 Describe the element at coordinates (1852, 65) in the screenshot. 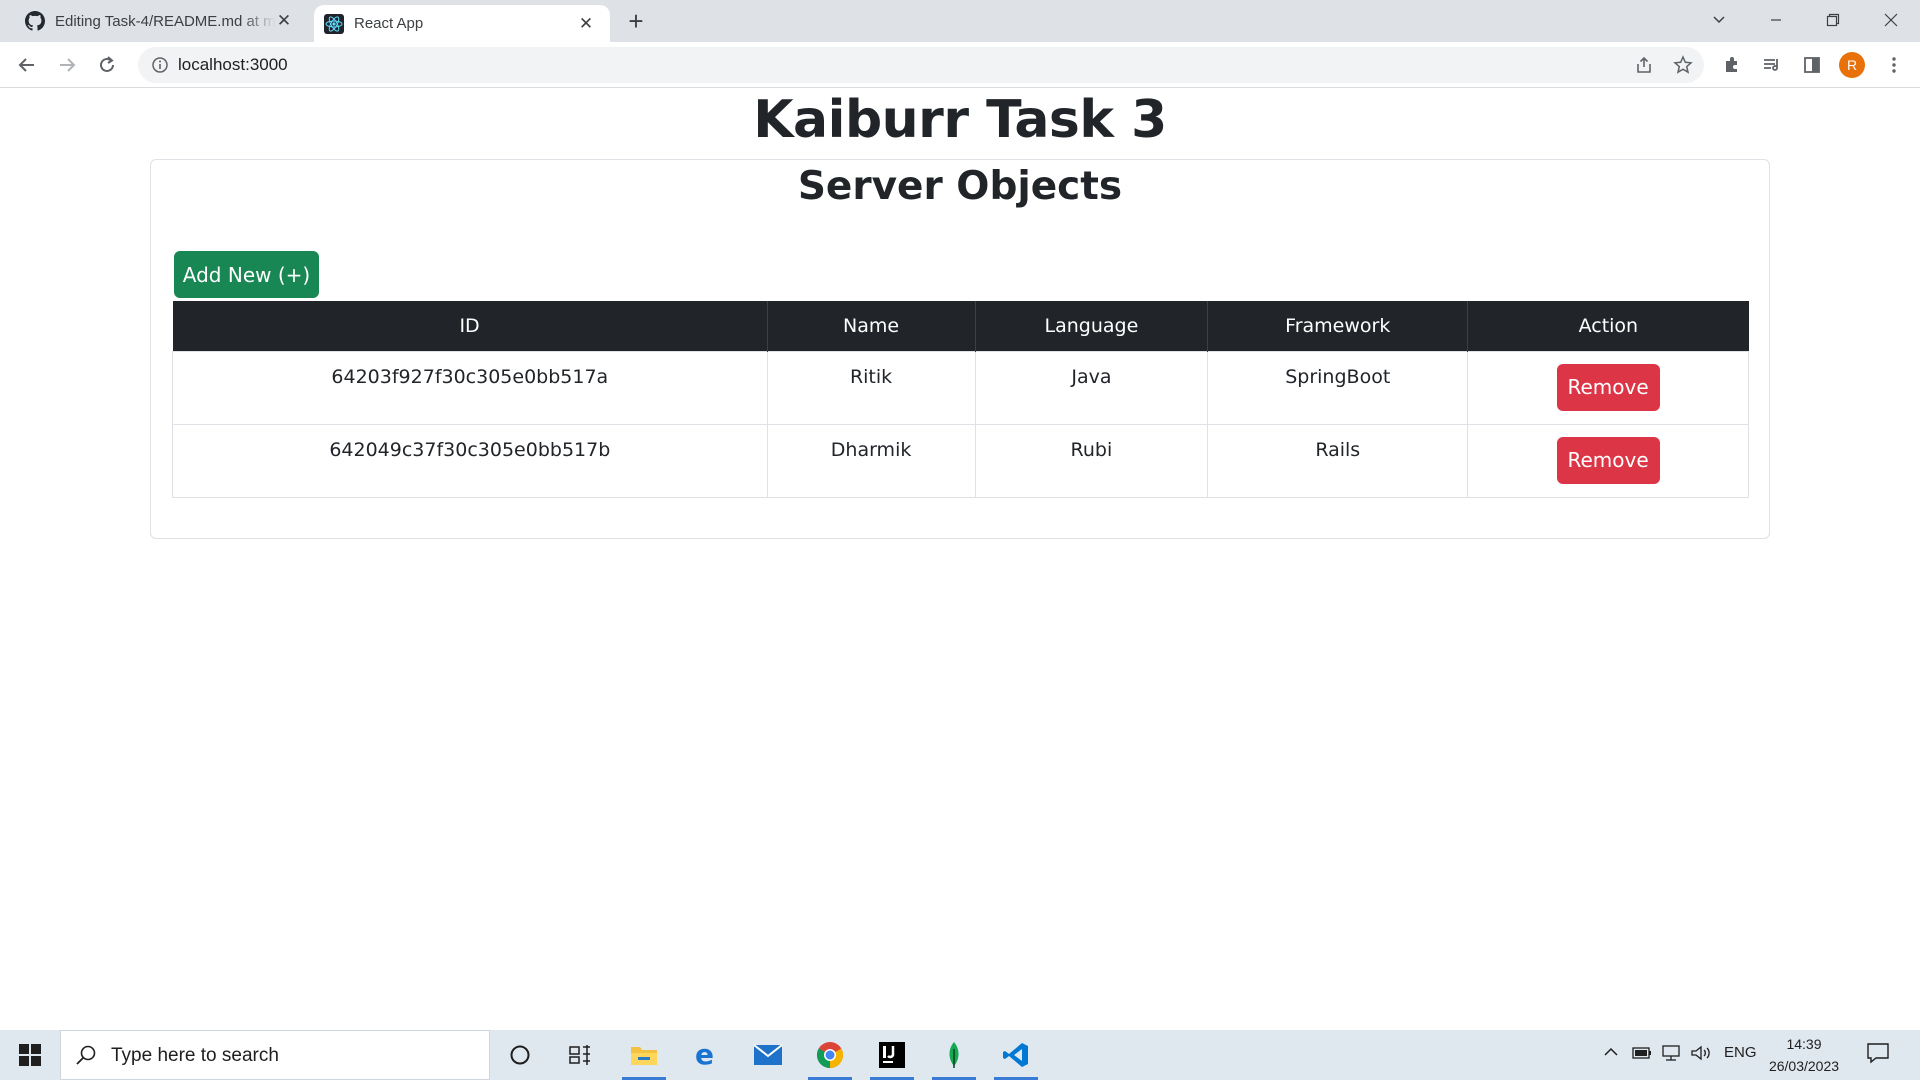

I see `profile-avatar: R` at that location.